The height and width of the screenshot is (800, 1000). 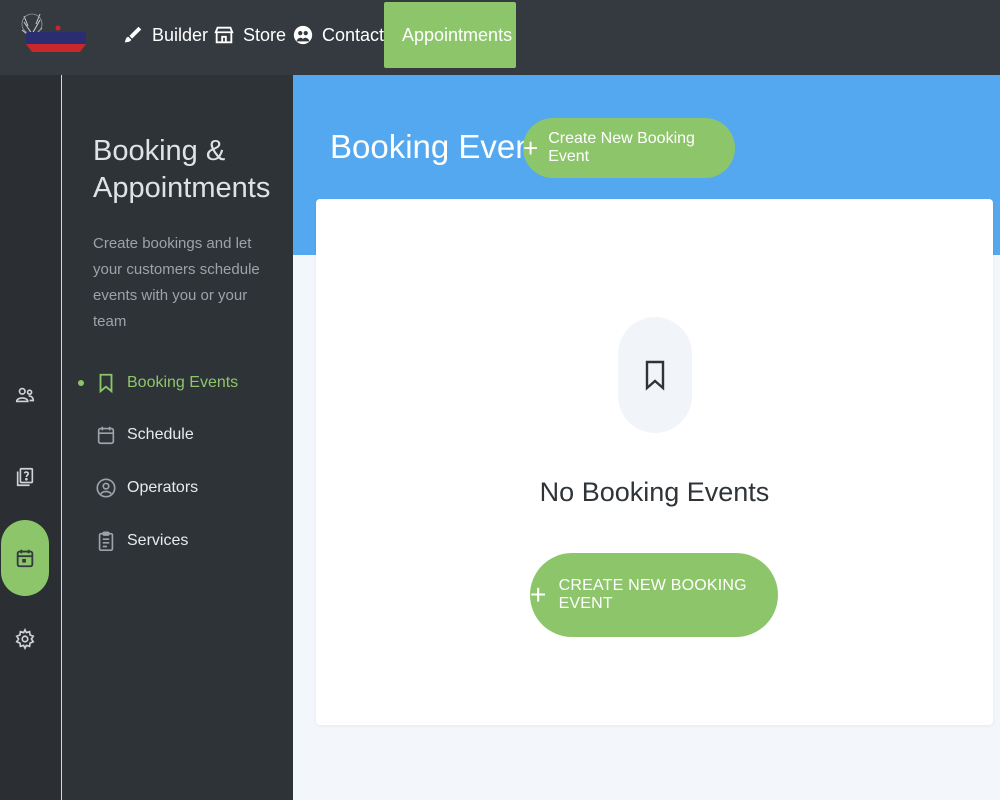 What do you see at coordinates (358, 34) in the screenshot?
I see `nav-item-label: Contacts` at bounding box center [358, 34].